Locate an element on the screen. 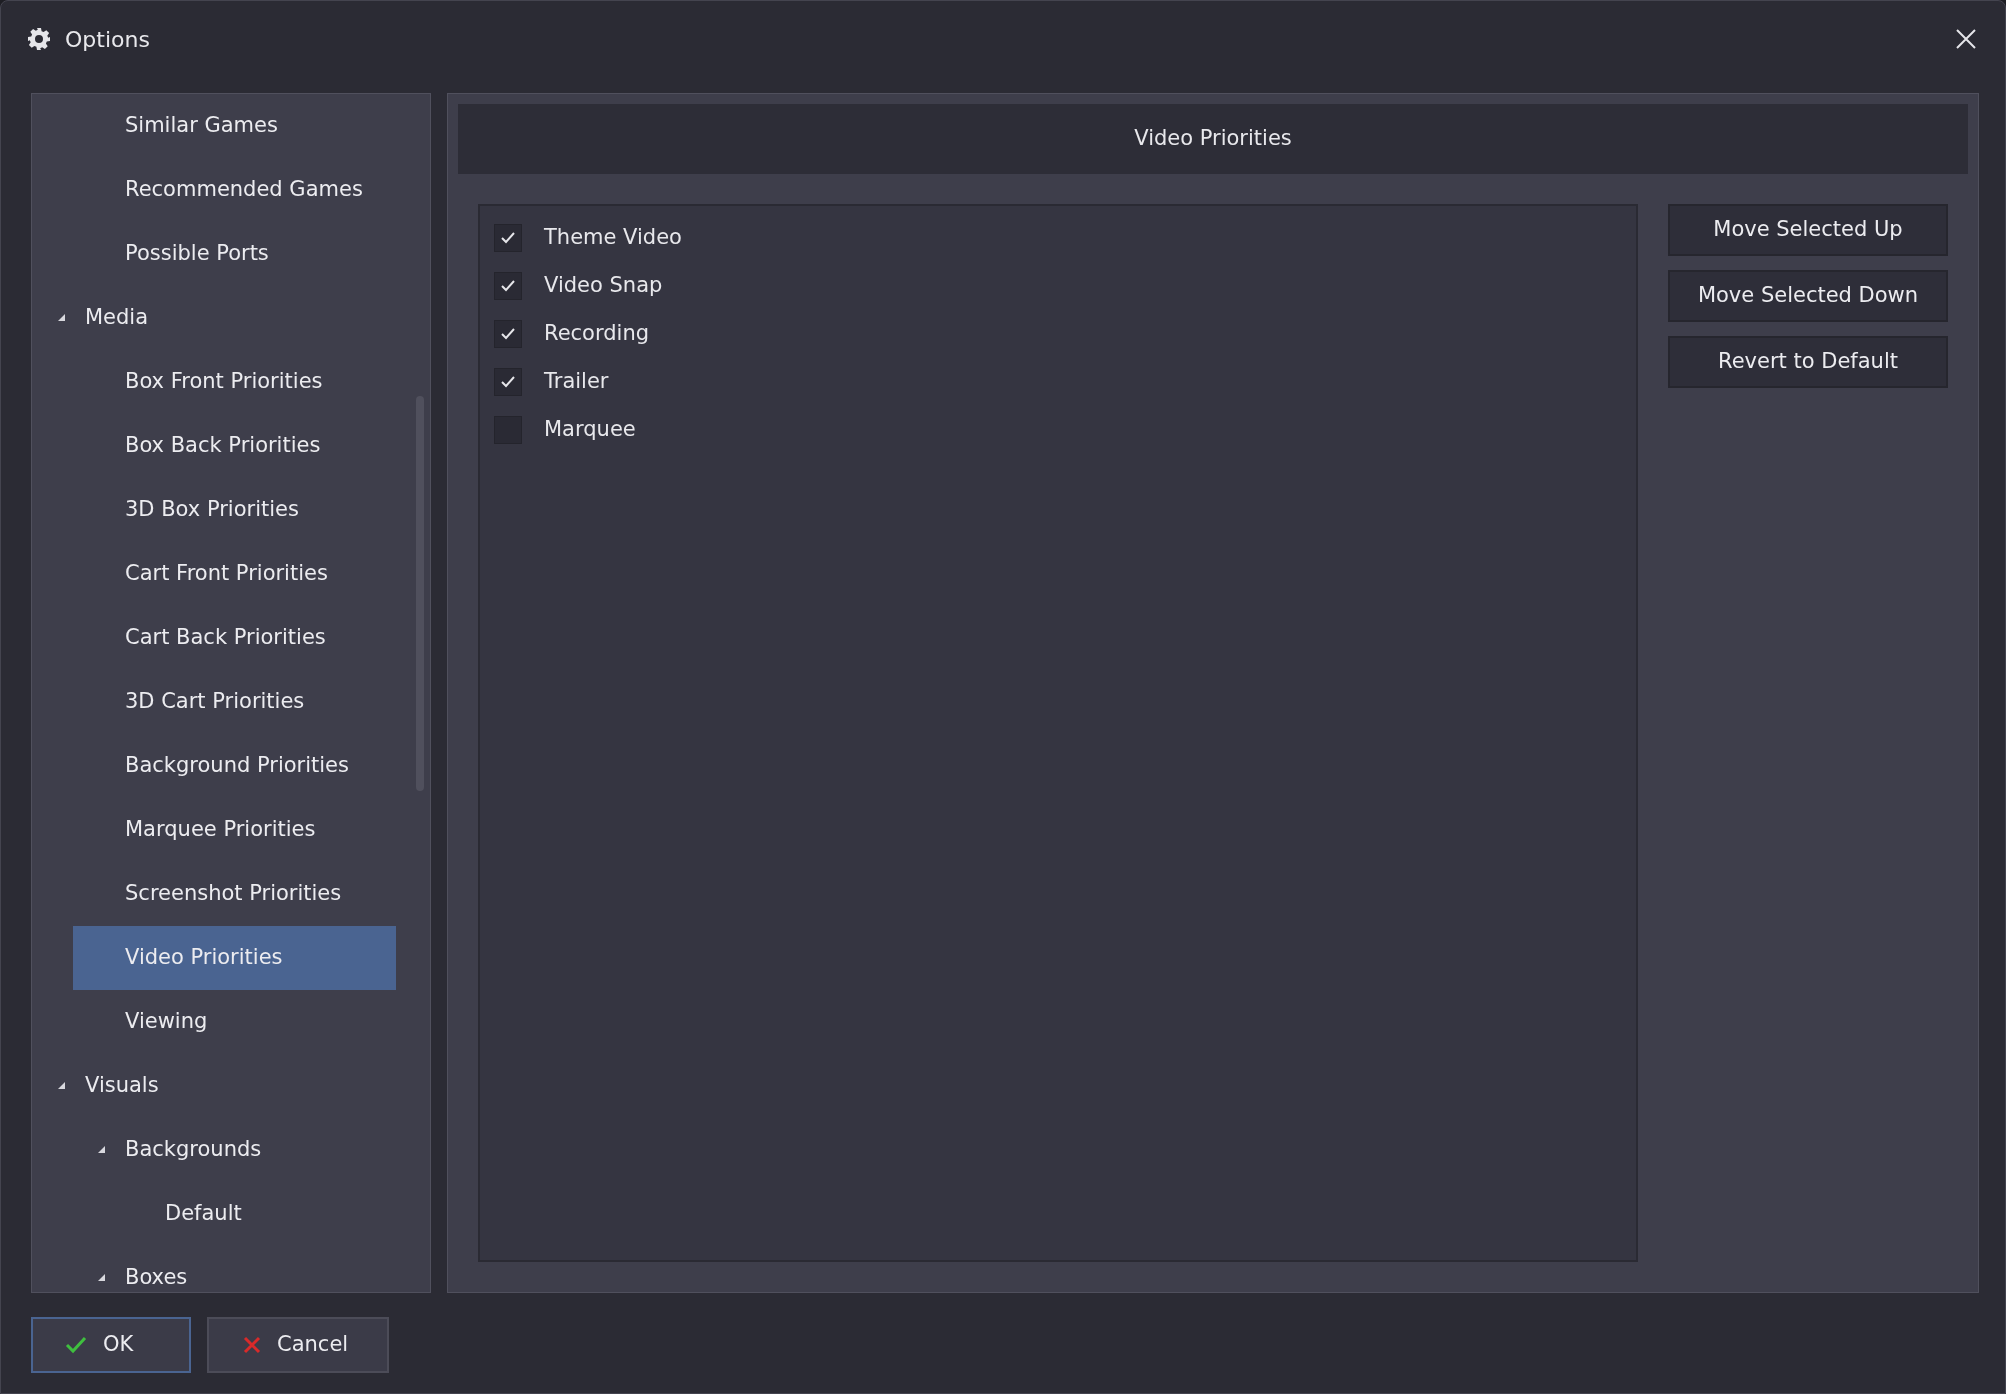 Image resolution: width=2006 pixels, height=1394 pixels. tree-item: Default is located at coordinates (210, 1214).